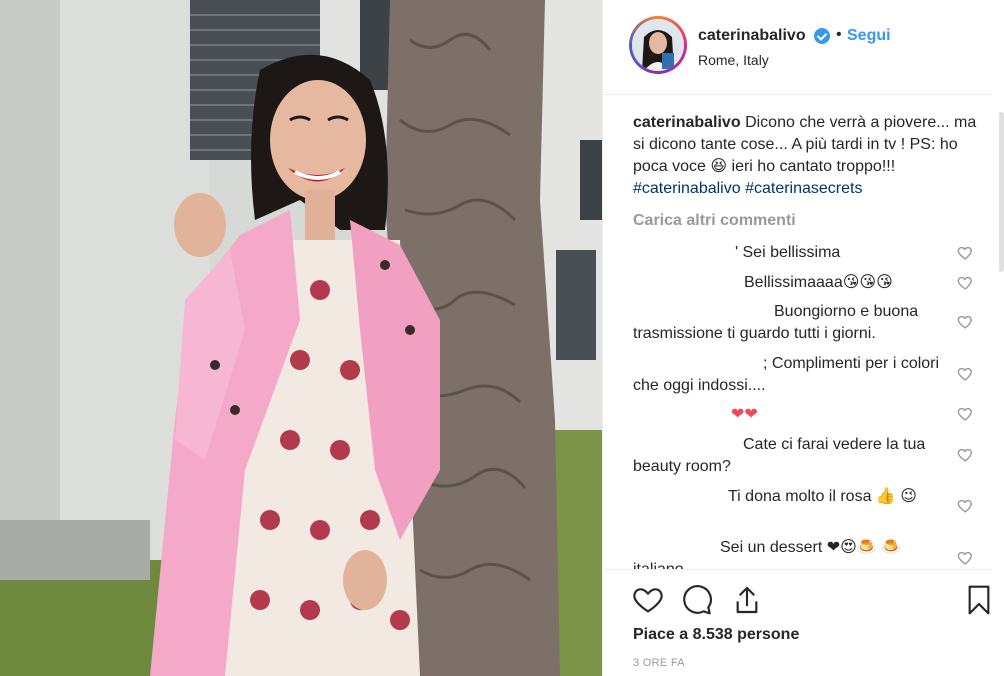 The image size is (1004, 676). What do you see at coordinates (979, 600) in the screenshot?
I see `bookmark-icon` at bounding box center [979, 600].